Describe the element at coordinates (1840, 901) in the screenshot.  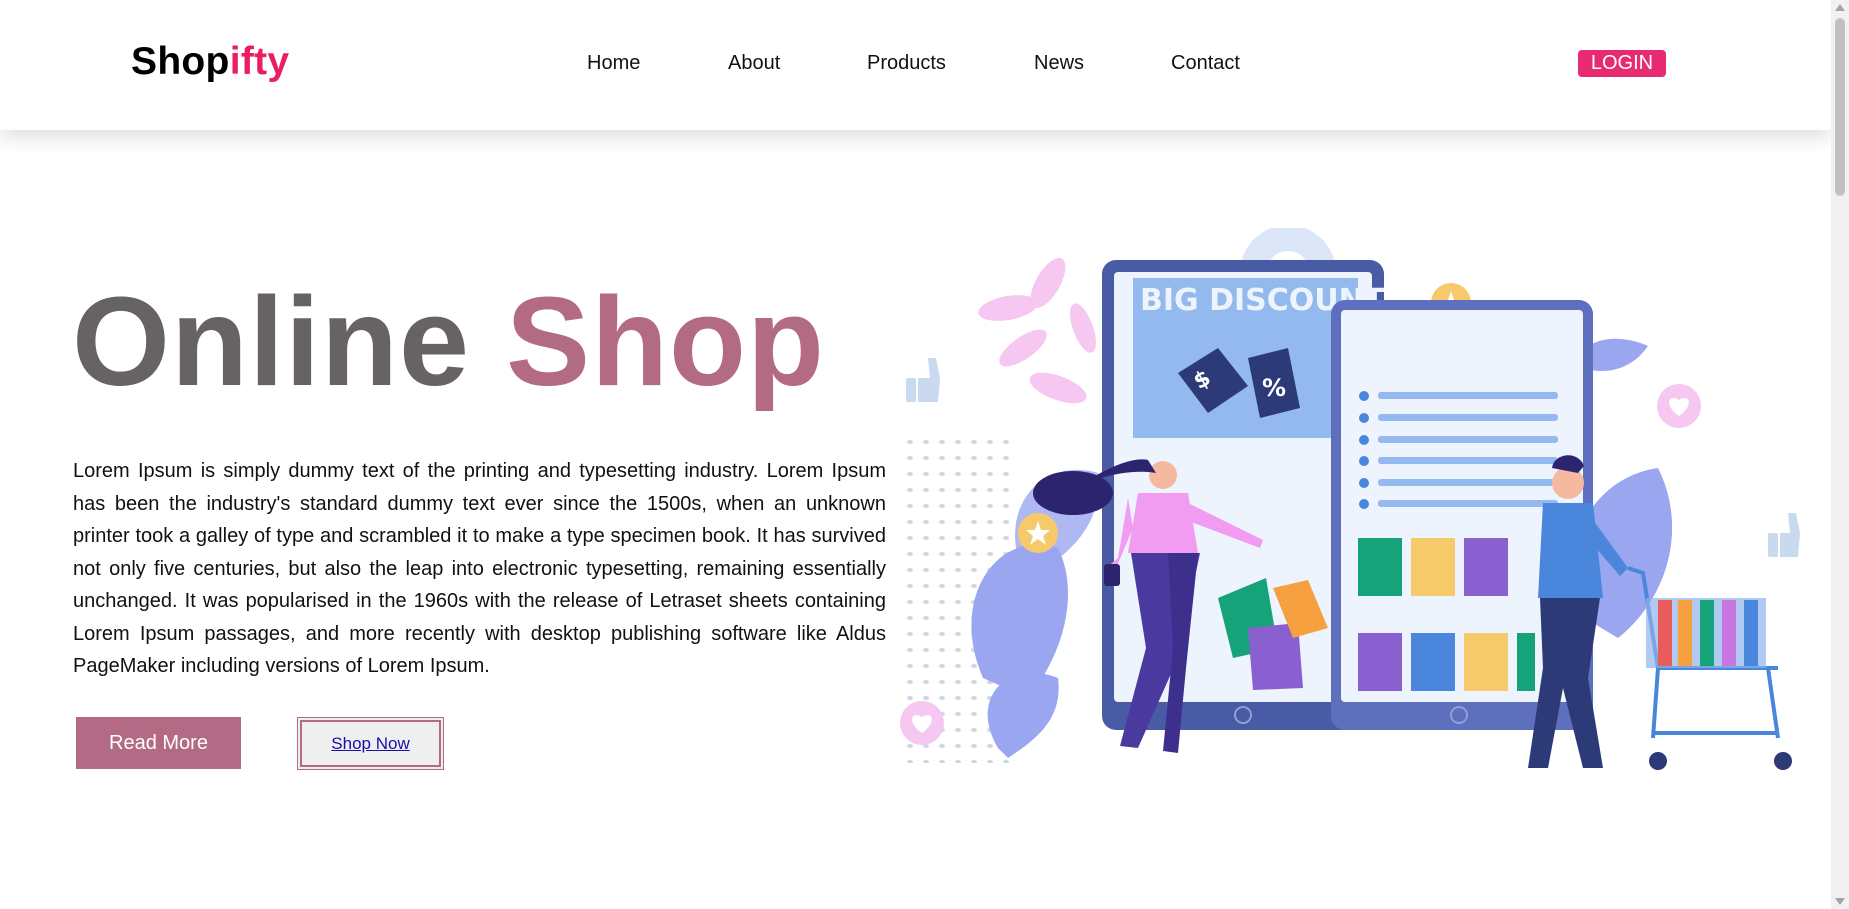
I see `scroll-down-arrow-icon` at that location.